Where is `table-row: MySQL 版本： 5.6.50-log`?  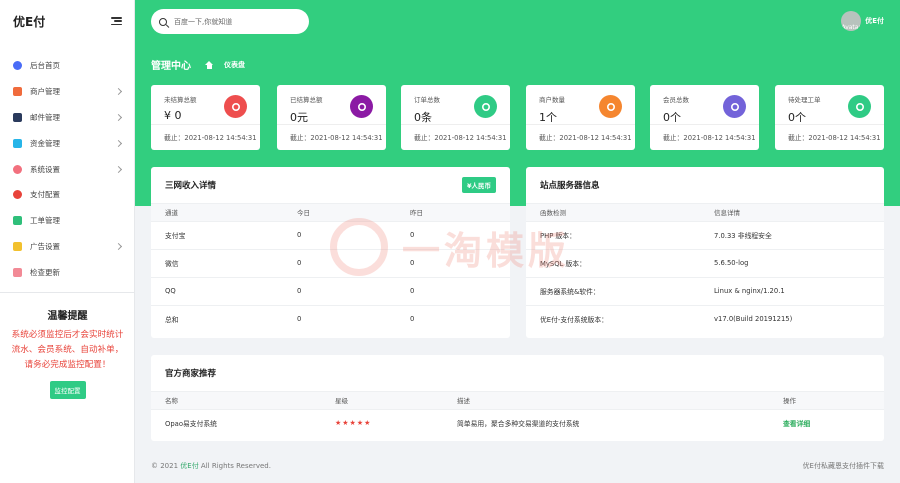 table-row: MySQL 版本： 5.6.50-log is located at coordinates (705, 262).